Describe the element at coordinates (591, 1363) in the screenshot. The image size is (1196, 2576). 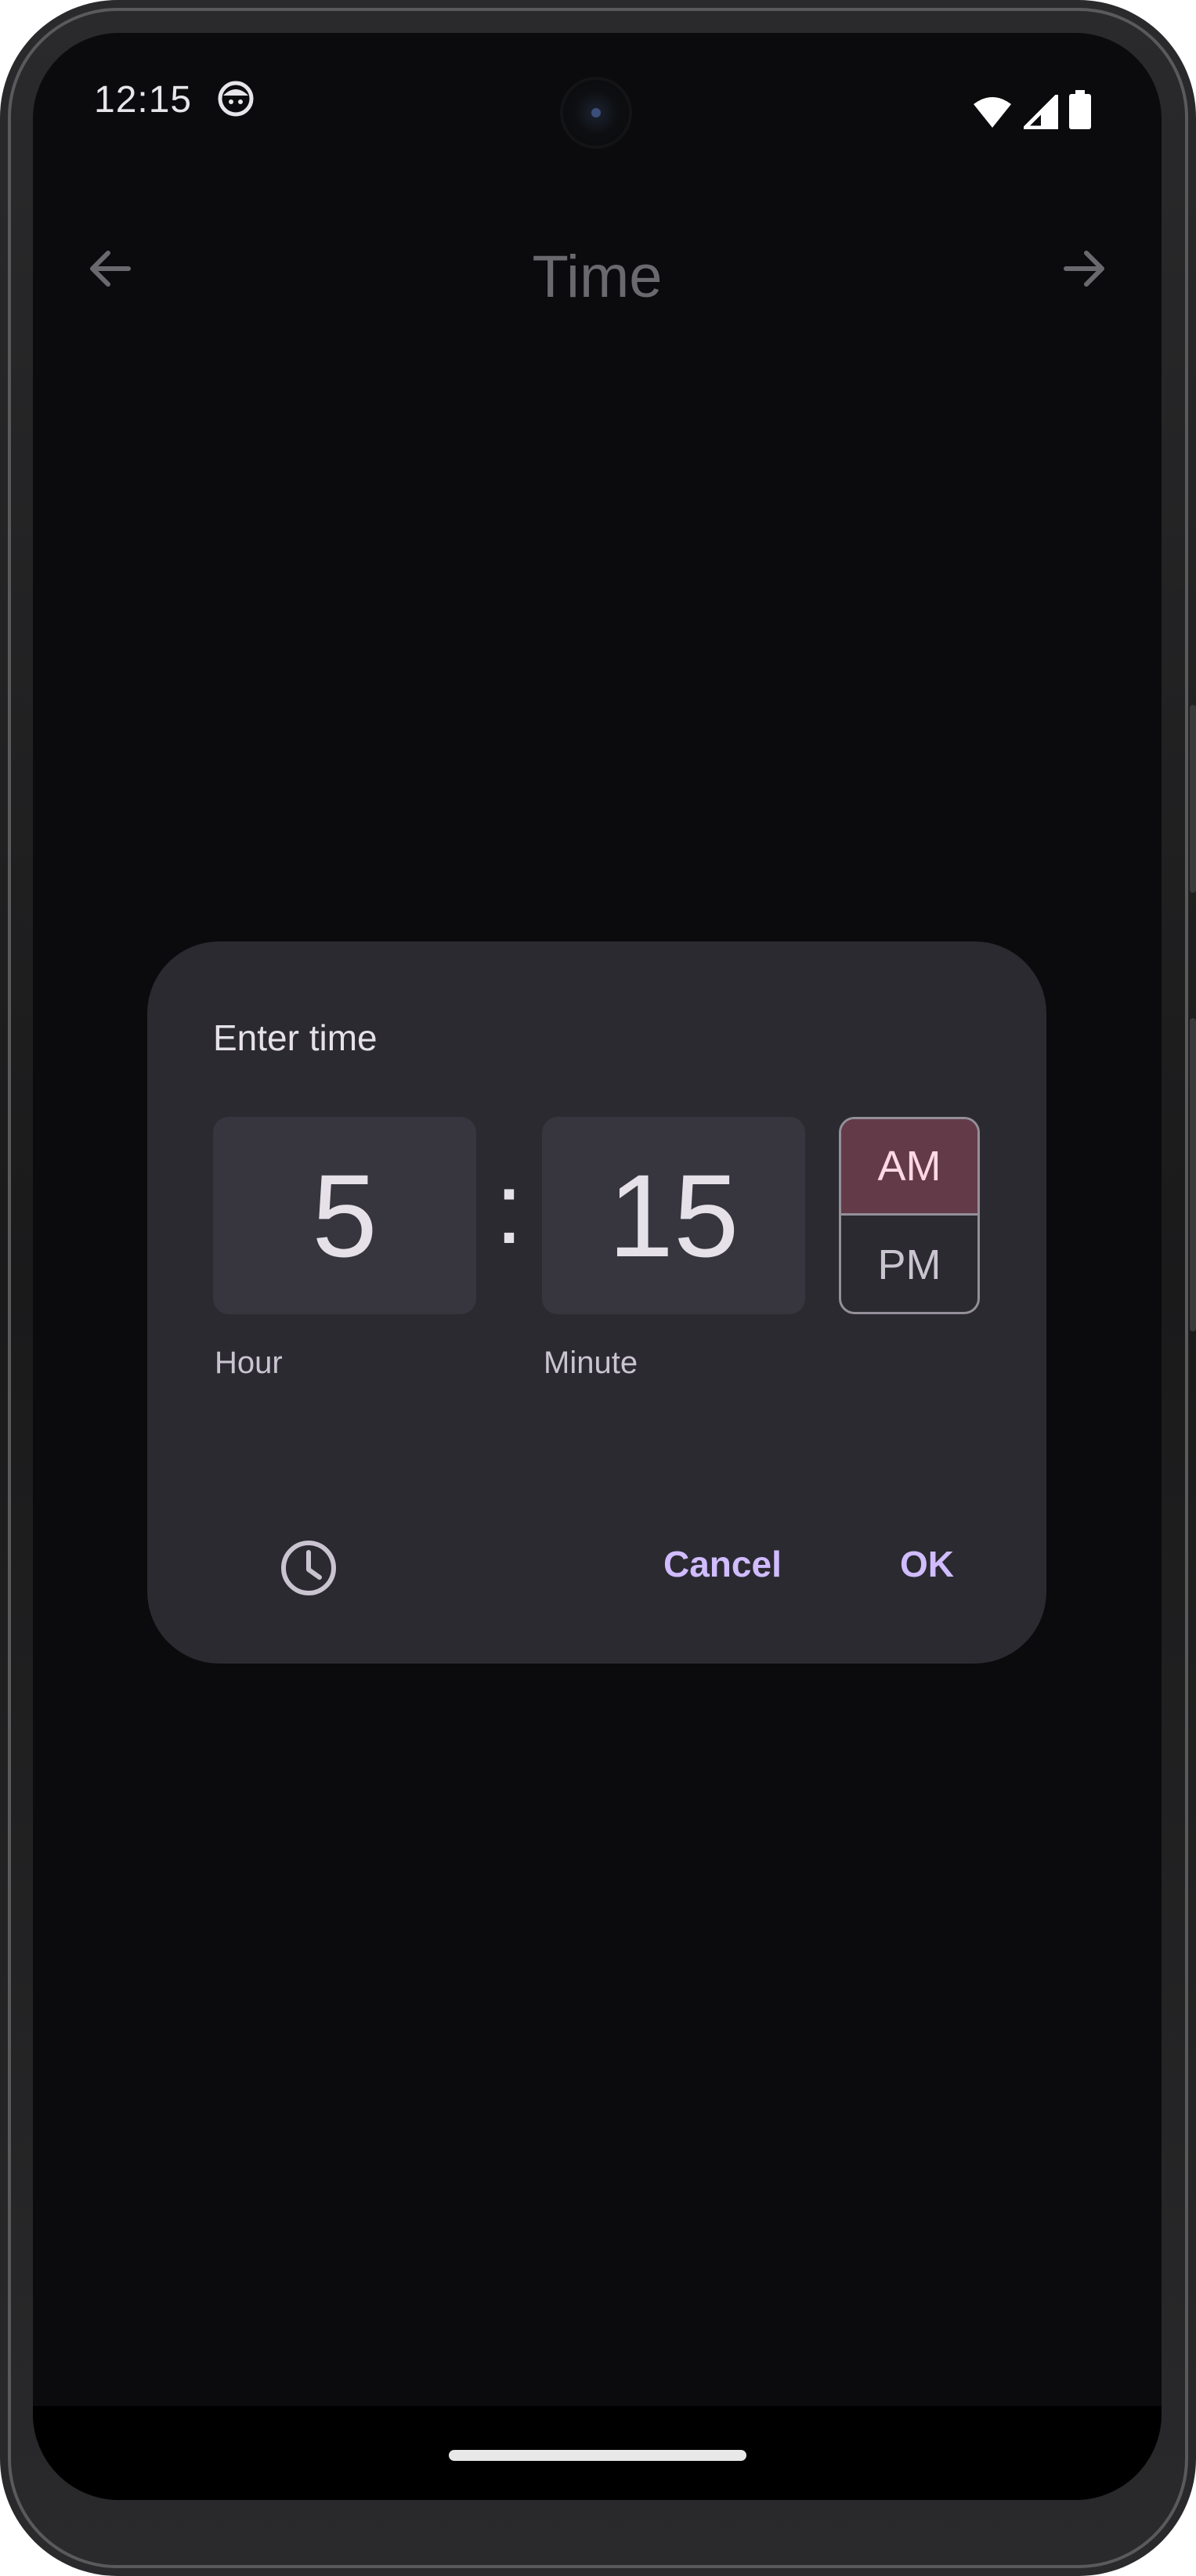
I see `minute-label: Minute` at that location.